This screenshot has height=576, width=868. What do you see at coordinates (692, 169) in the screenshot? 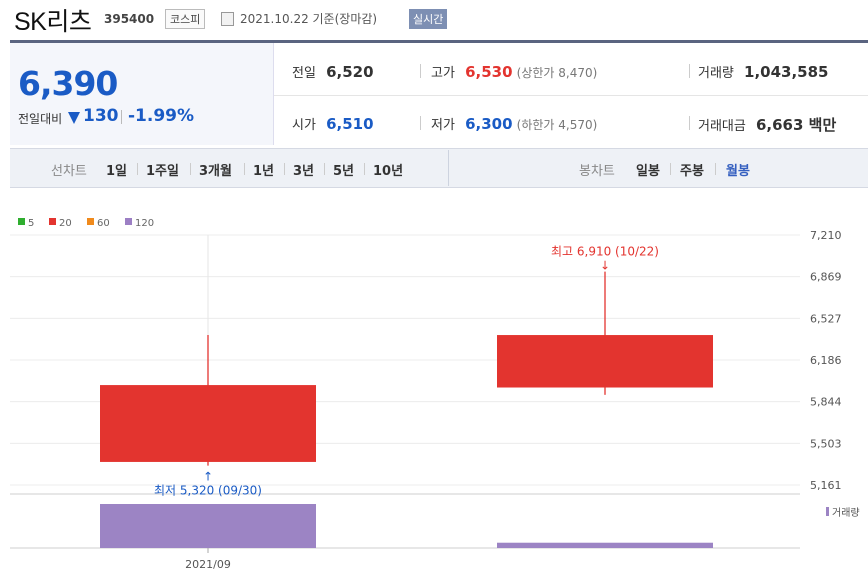
I see `tab-weekly: 주봉` at bounding box center [692, 169].